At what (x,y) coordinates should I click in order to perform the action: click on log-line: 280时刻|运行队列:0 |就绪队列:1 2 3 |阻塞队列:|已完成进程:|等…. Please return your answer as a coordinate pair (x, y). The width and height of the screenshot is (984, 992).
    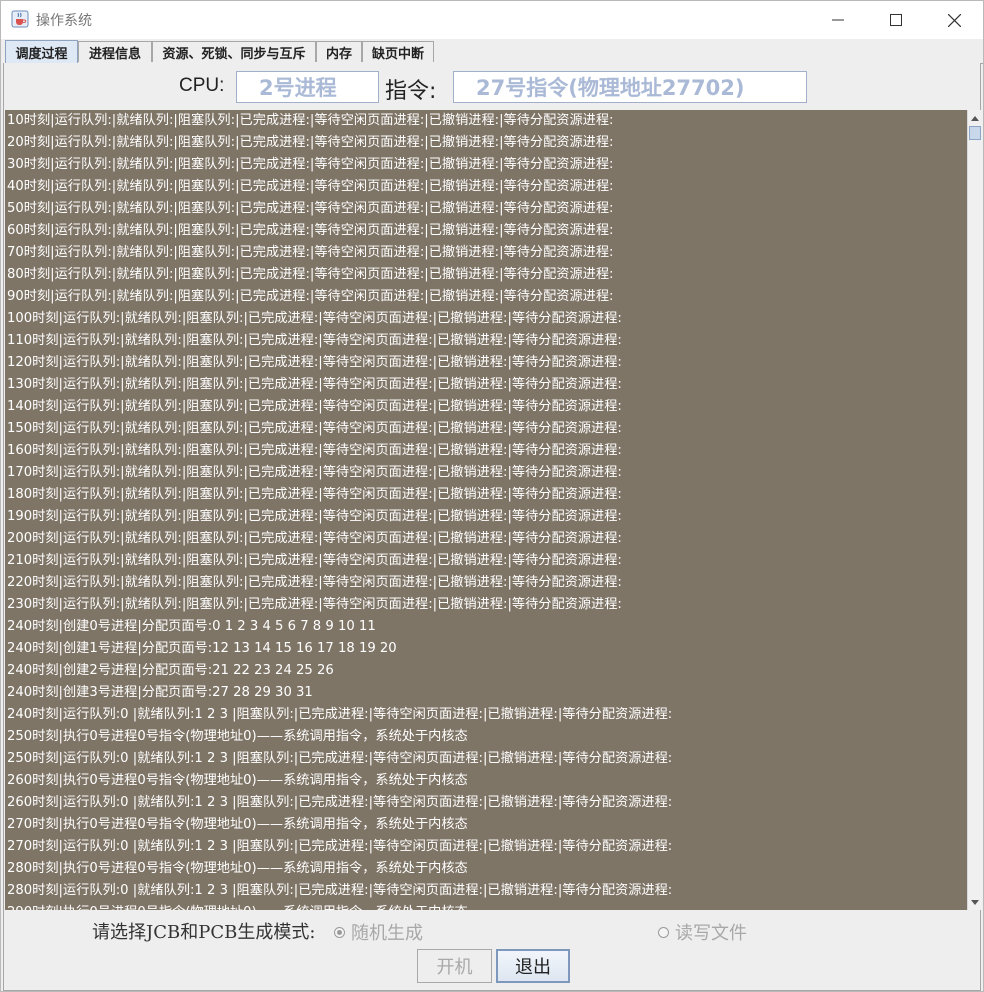
    Looking at the image, I should click on (340, 890).